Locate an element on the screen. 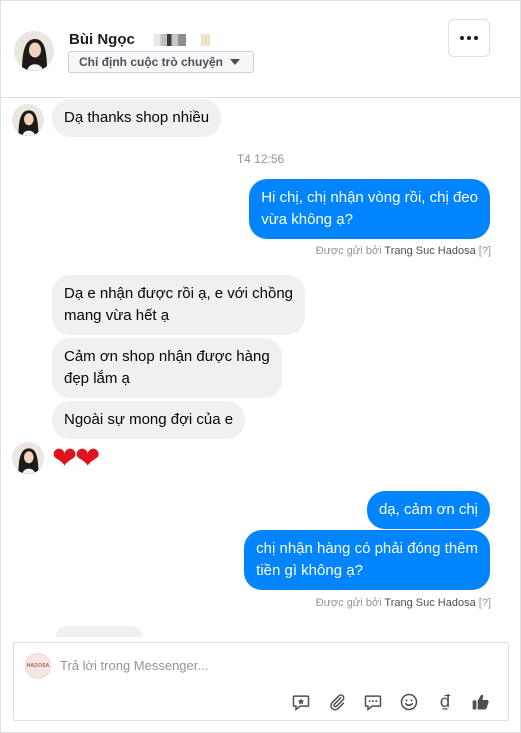 This screenshot has height=733, width=521. like-button is located at coordinates (481, 702).